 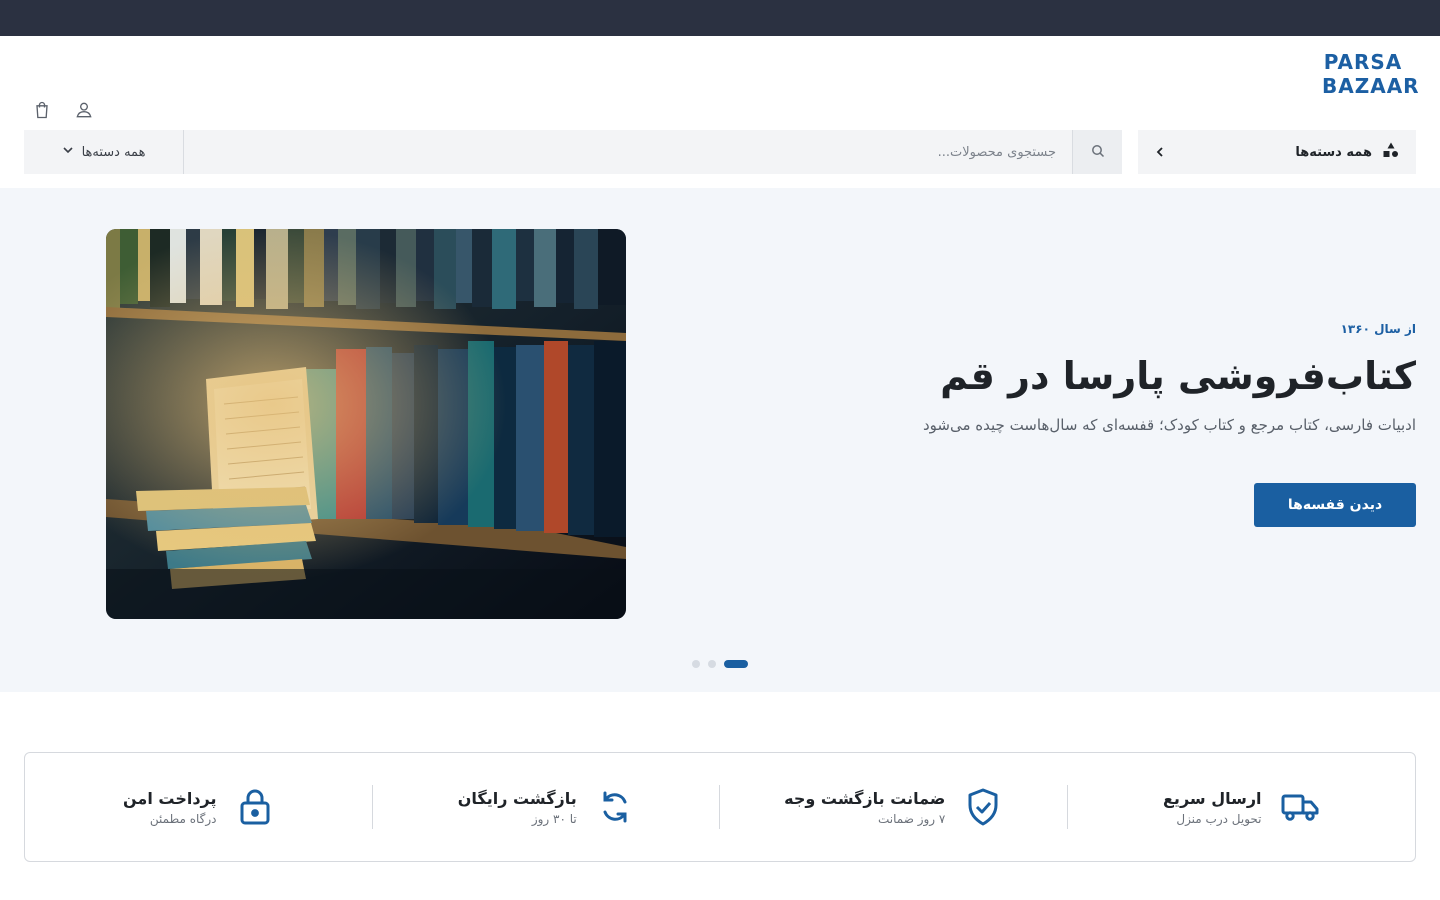 I want to click on feature-free-return: بازگشت رایگان تا ۳۰ روز, so click(x=547, y=807).